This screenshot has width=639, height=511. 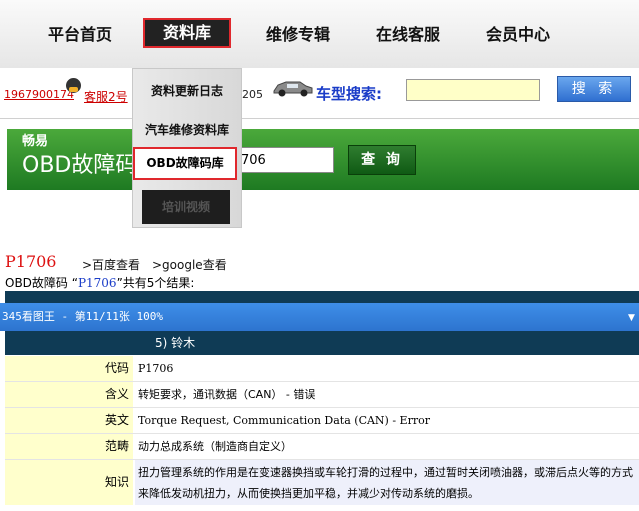 I want to click on summary-suffix: ”共有5个结果:, so click(x=155, y=283).